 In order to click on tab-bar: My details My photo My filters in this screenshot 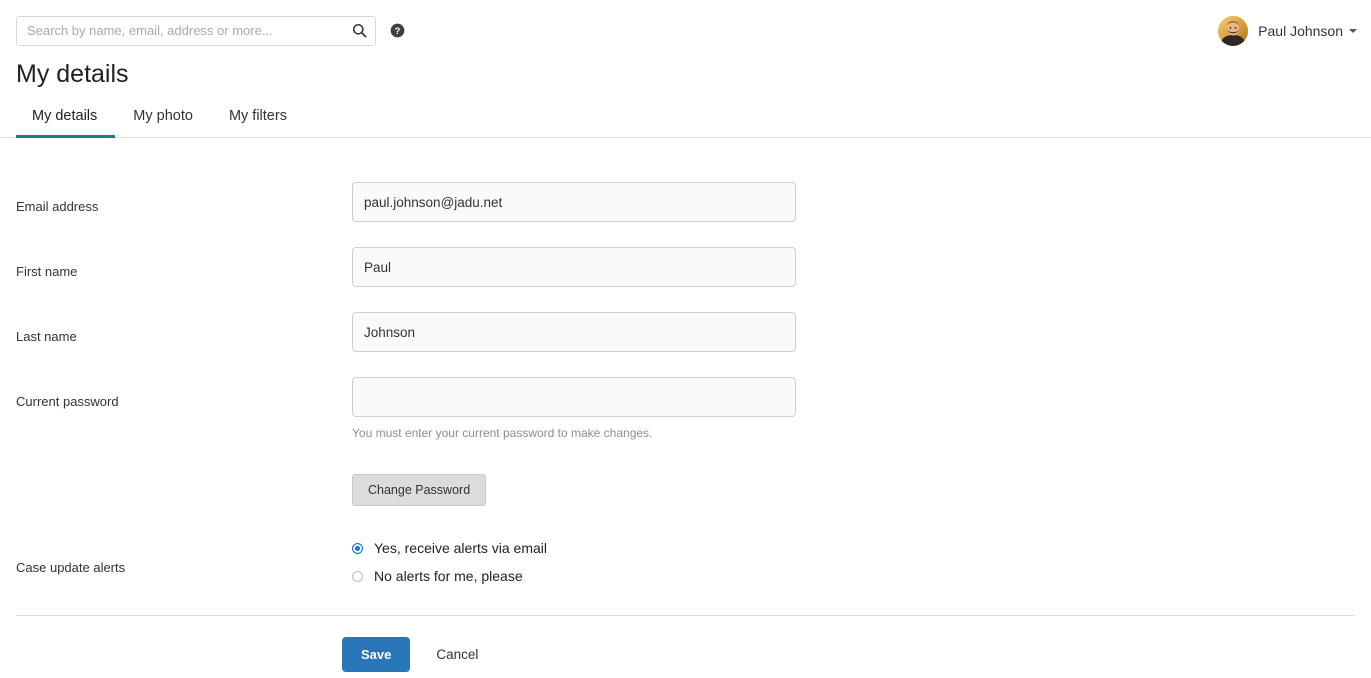, I will do `click(685, 123)`.